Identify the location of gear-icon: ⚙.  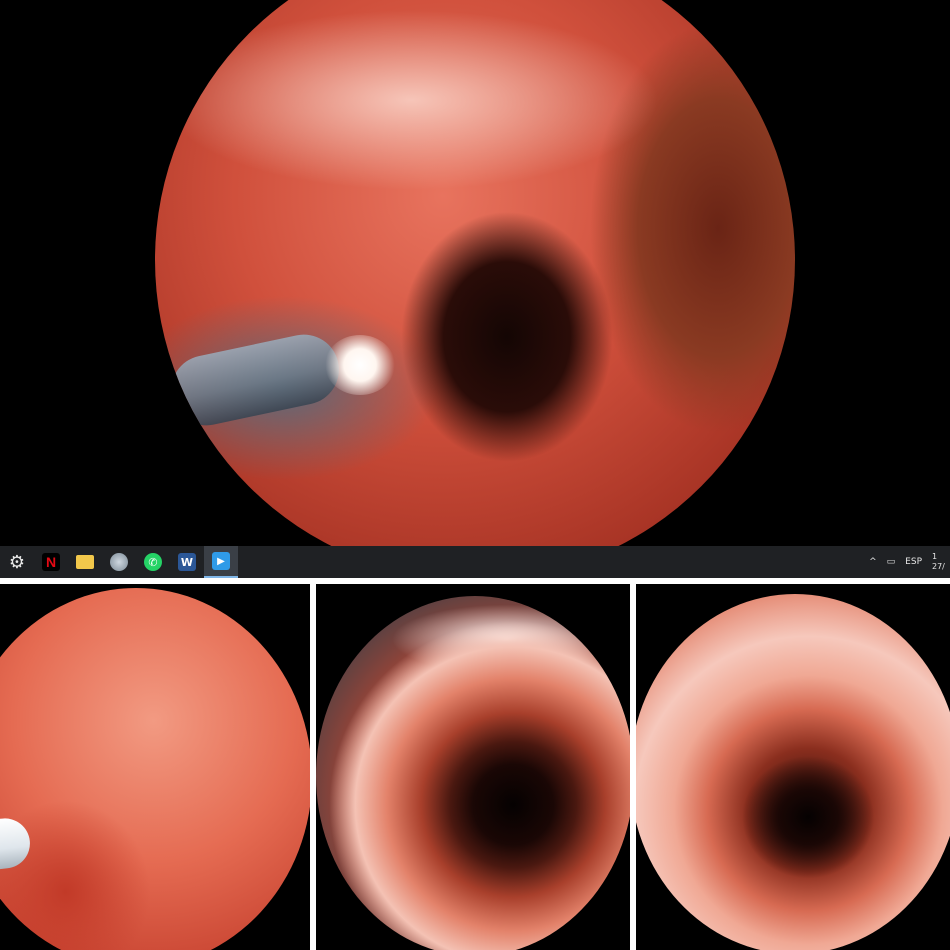
(17, 562).